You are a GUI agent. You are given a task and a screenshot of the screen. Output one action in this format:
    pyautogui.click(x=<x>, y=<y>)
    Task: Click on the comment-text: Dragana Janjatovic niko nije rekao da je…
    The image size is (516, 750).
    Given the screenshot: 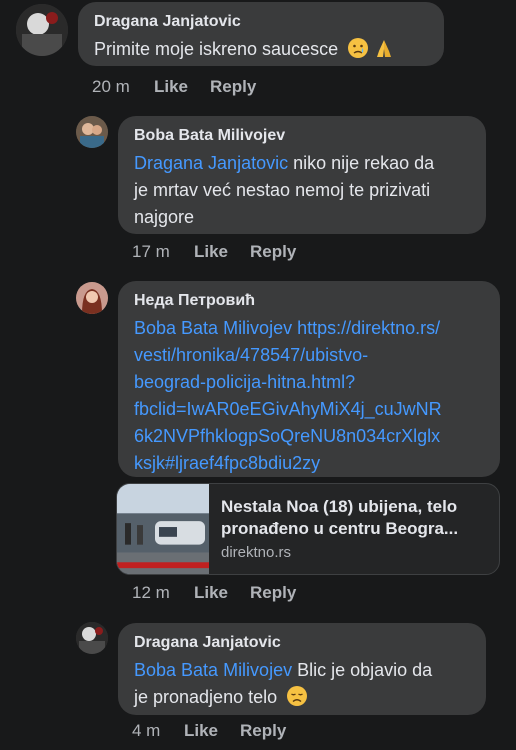 What is the action you would take?
    pyautogui.click(x=302, y=190)
    